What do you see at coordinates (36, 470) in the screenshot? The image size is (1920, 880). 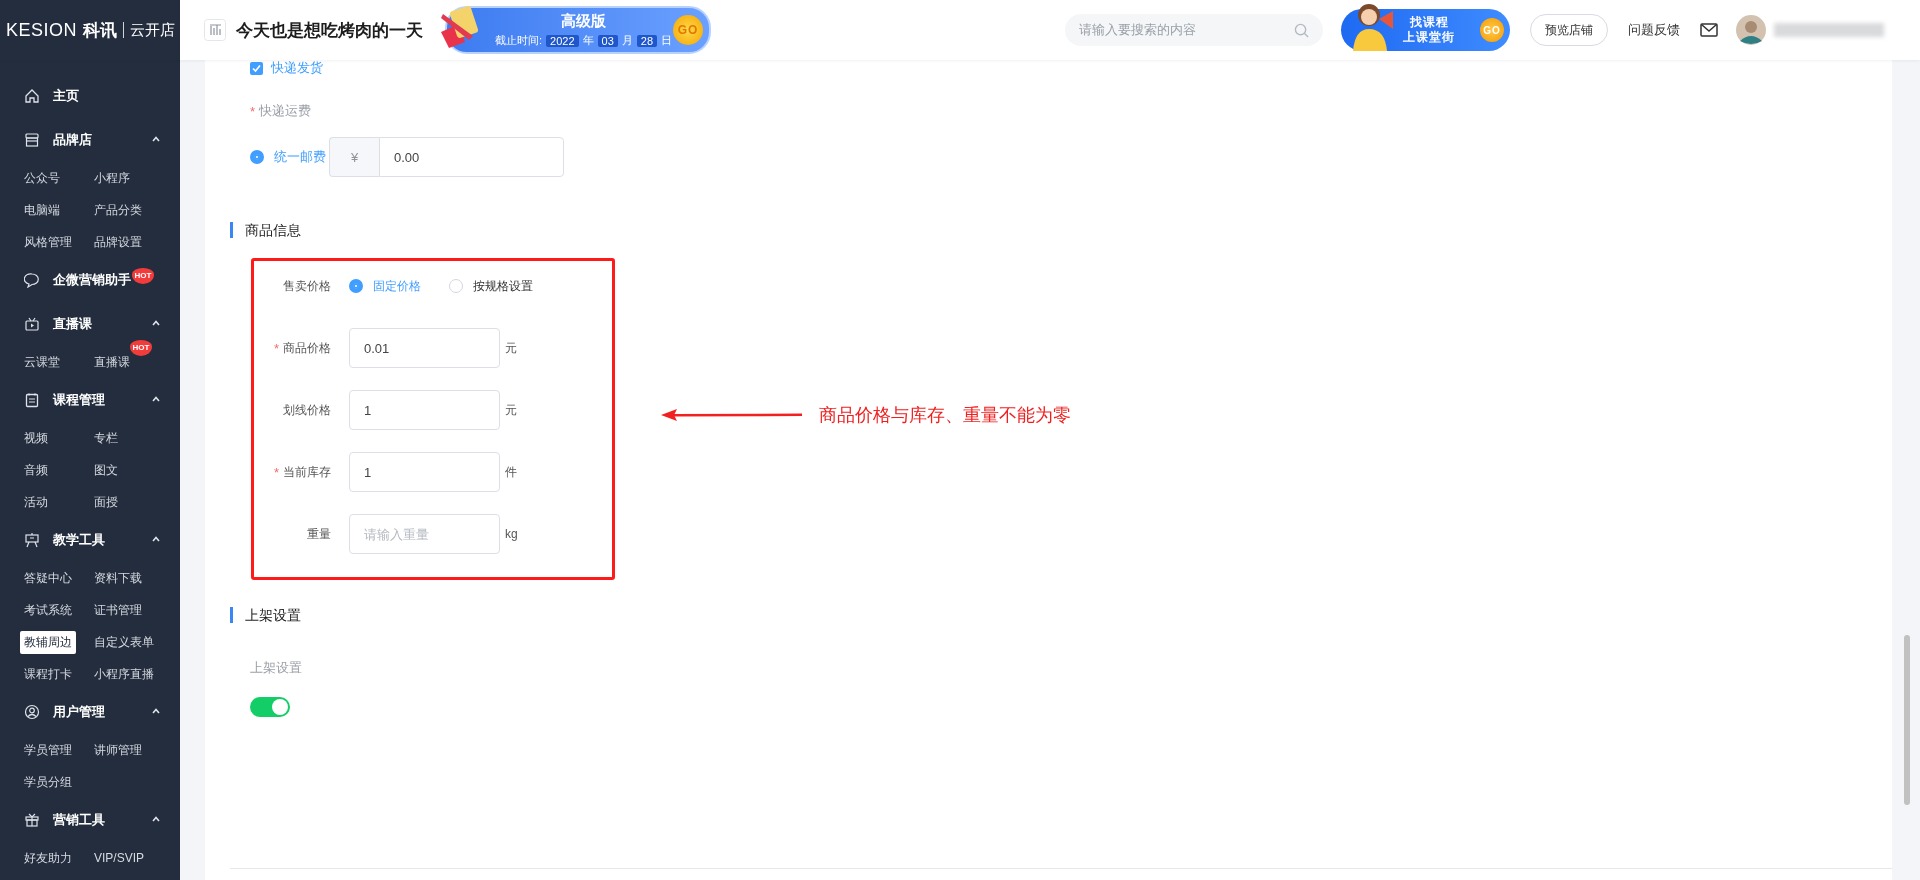 I see `nav-item: 音频` at bounding box center [36, 470].